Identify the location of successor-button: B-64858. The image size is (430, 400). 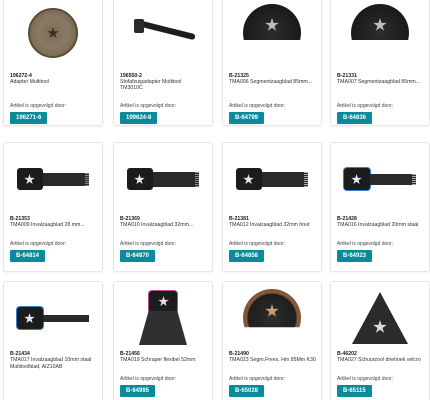
(247, 256).